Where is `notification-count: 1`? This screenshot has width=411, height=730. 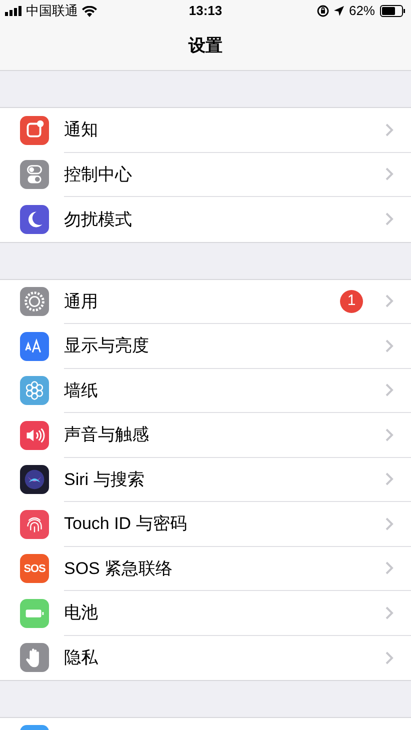
notification-count: 1 is located at coordinates (351, 301).